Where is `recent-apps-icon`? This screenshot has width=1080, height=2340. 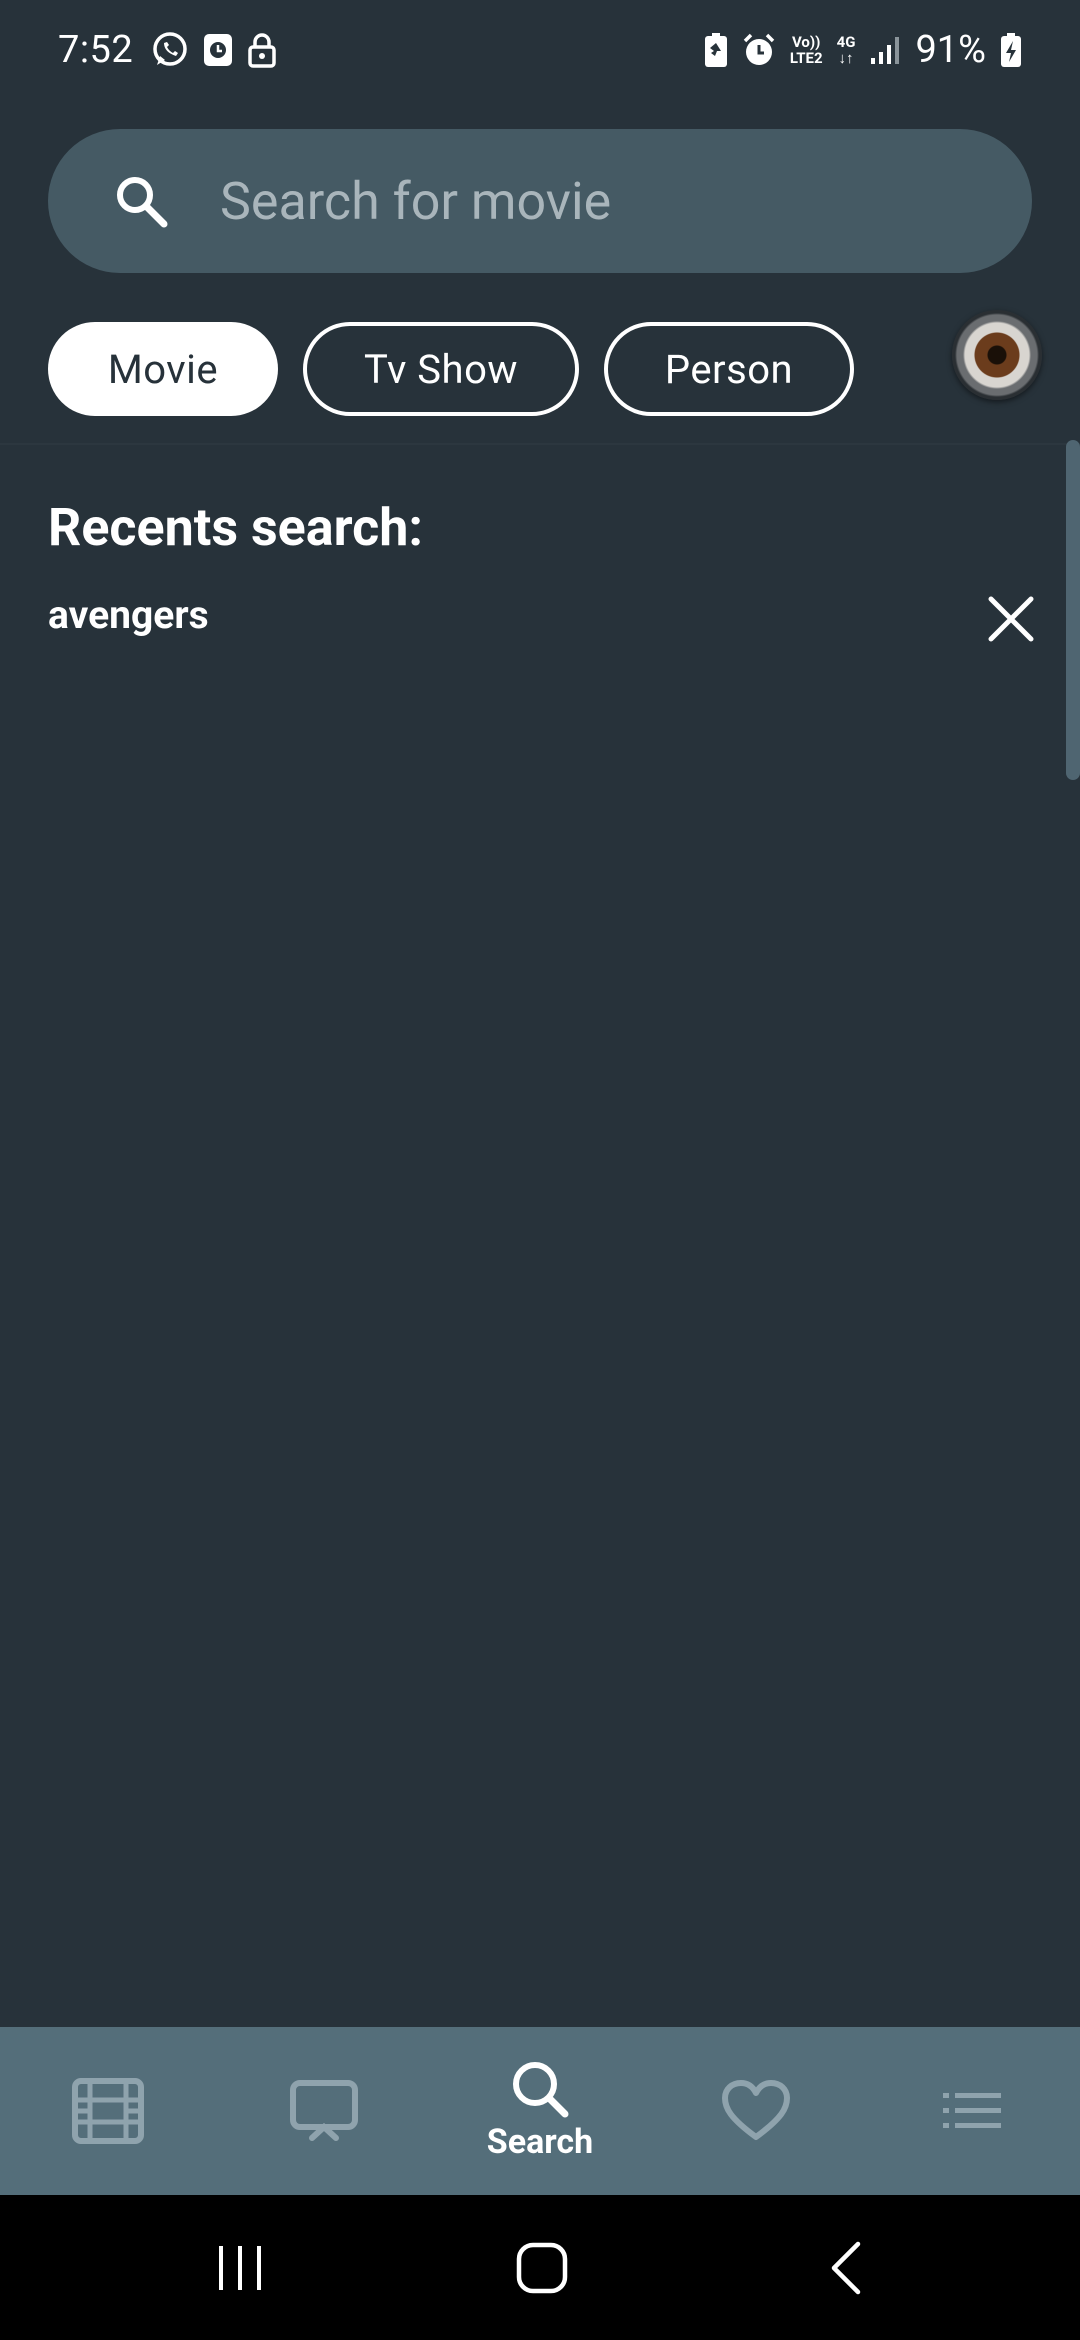 recent-apps-icon is located at coordinates (240, 2267).